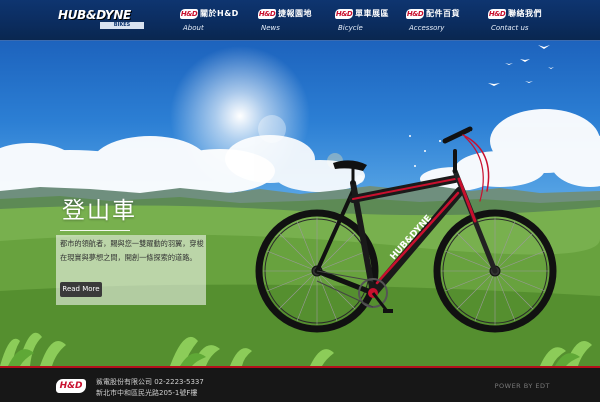  What do you see at coordinates (209, 22) in the screenshot?
I see `nav-item-about: H&D 關於H&D About` at bounding box center [209, 22].